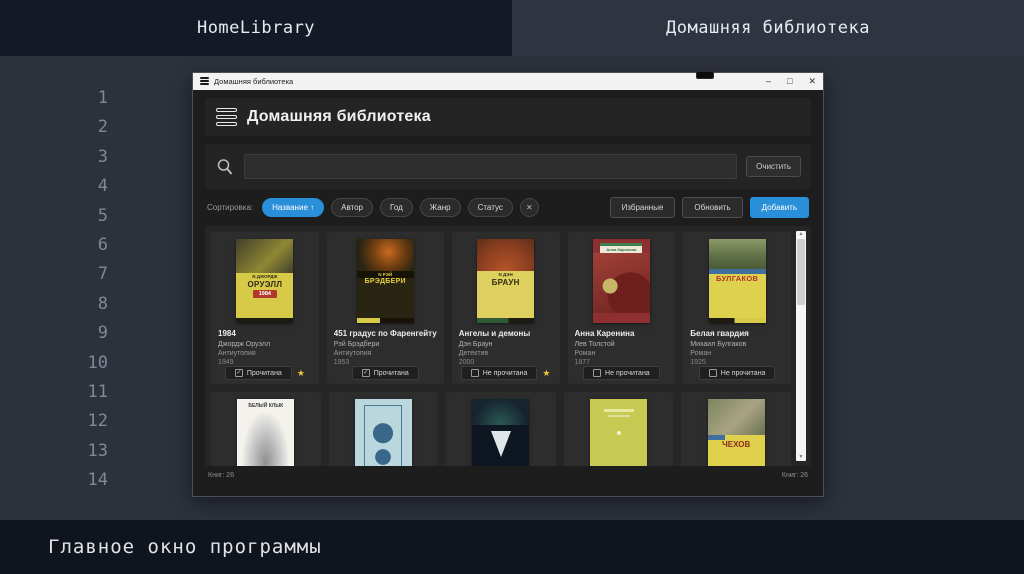  I want to click on sort-clear-button: ✕, so click(529, 207).